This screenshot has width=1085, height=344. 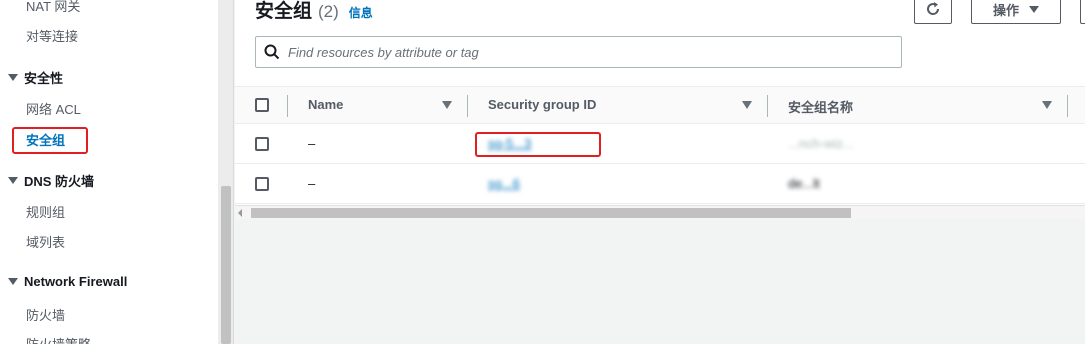 I want to click on search-icon, so click(x=272, y=52).